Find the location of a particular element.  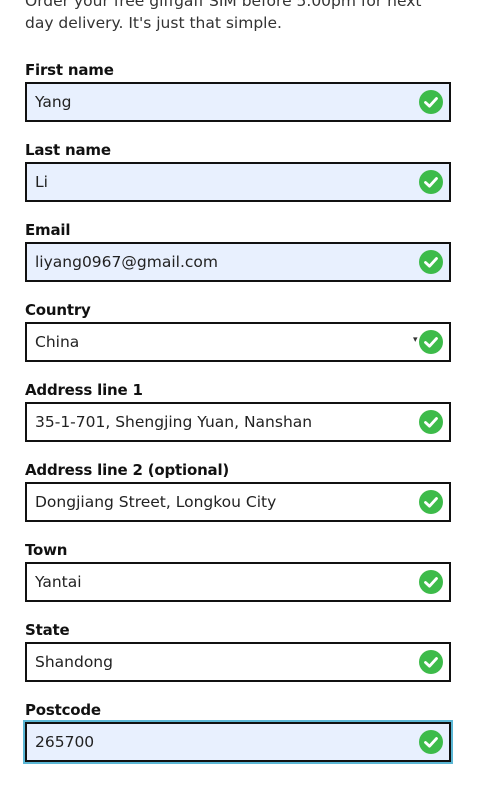

address-line-1-input: 35-1-701, Shengjing Yuan, Nanshan is located at coordinates (238, 422).